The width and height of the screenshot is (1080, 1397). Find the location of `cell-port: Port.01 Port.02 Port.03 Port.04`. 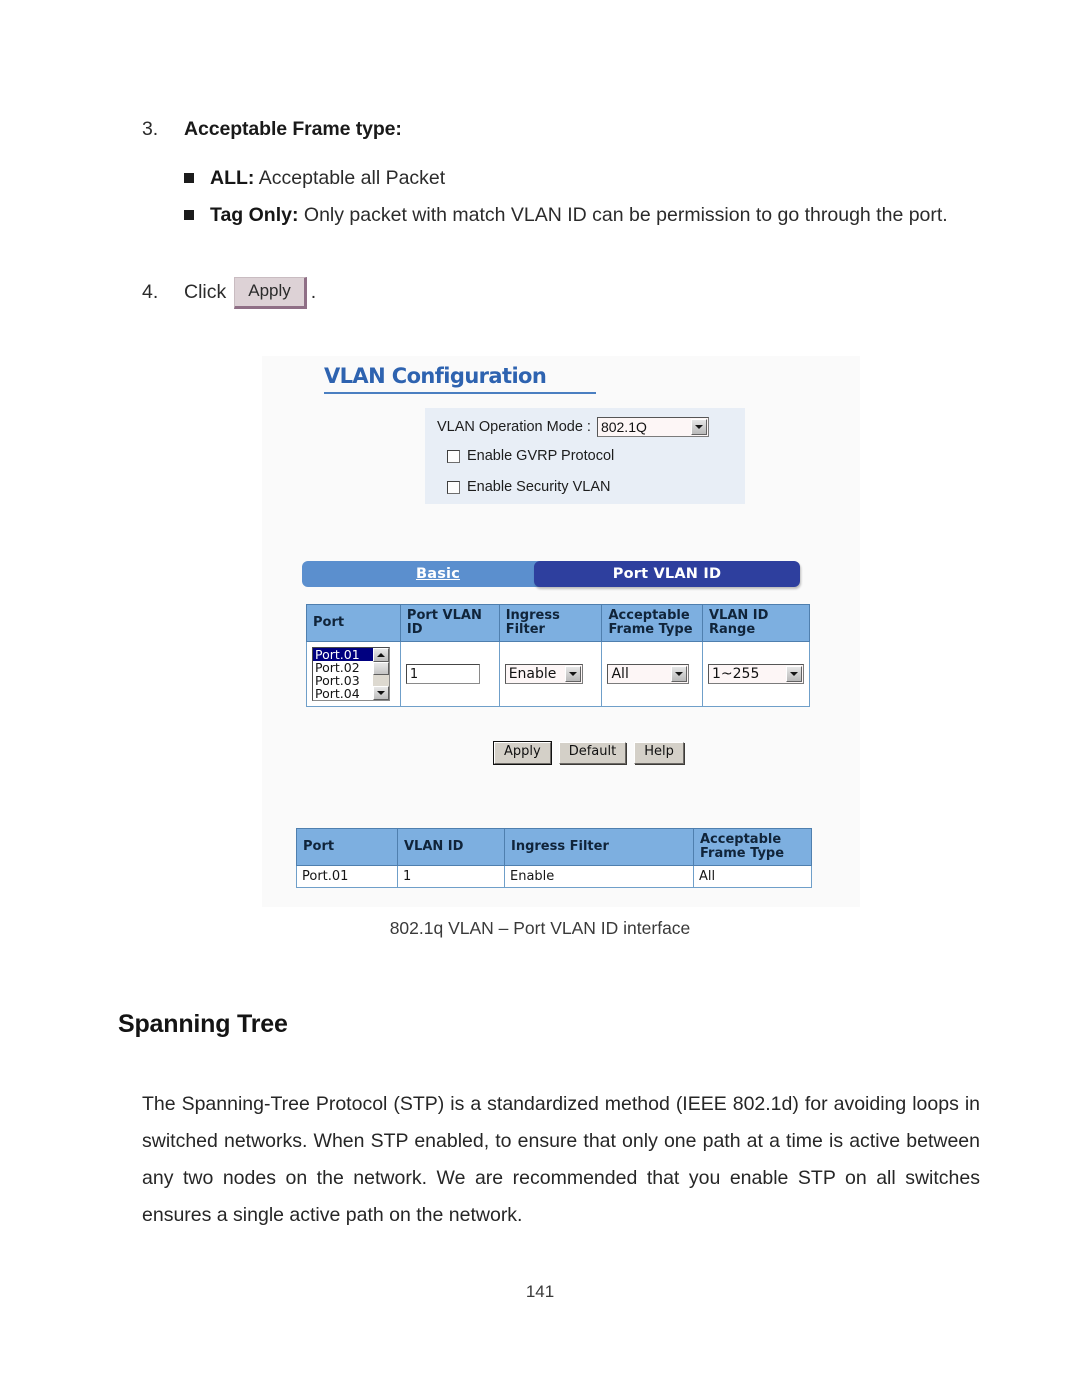

cell-port: Port.01 Port.02 Port.03 Port.04 is located at coordinates (353, 674).